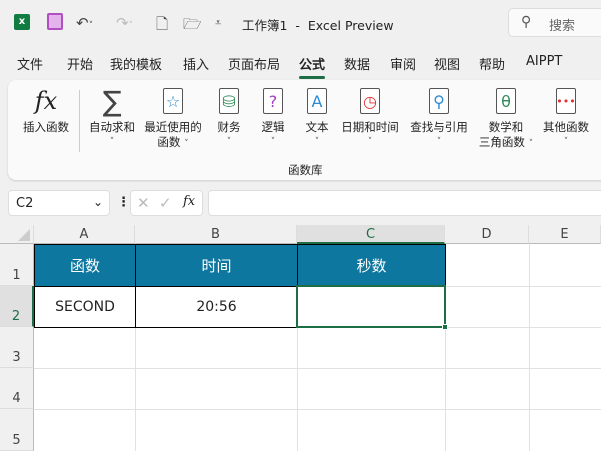 This screenshot has width=601, height=451. Describe the element at coordinates (218, 23) in the screenshot. I see `customize-toolbar-icon: ⩡` at that location.